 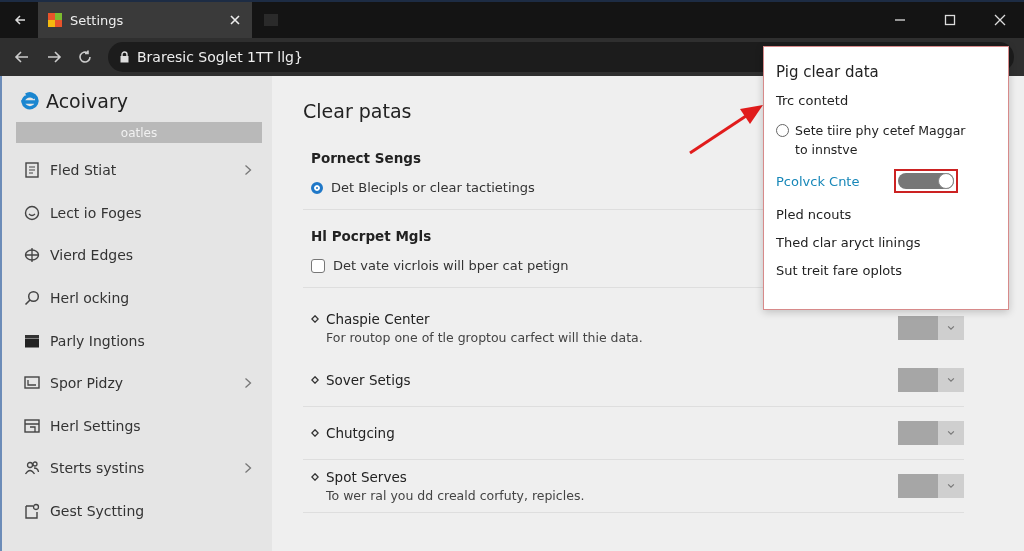 I want to click on setting-description: For routop one of tle groptou carfect will thie data., so click(x=485, y=337).